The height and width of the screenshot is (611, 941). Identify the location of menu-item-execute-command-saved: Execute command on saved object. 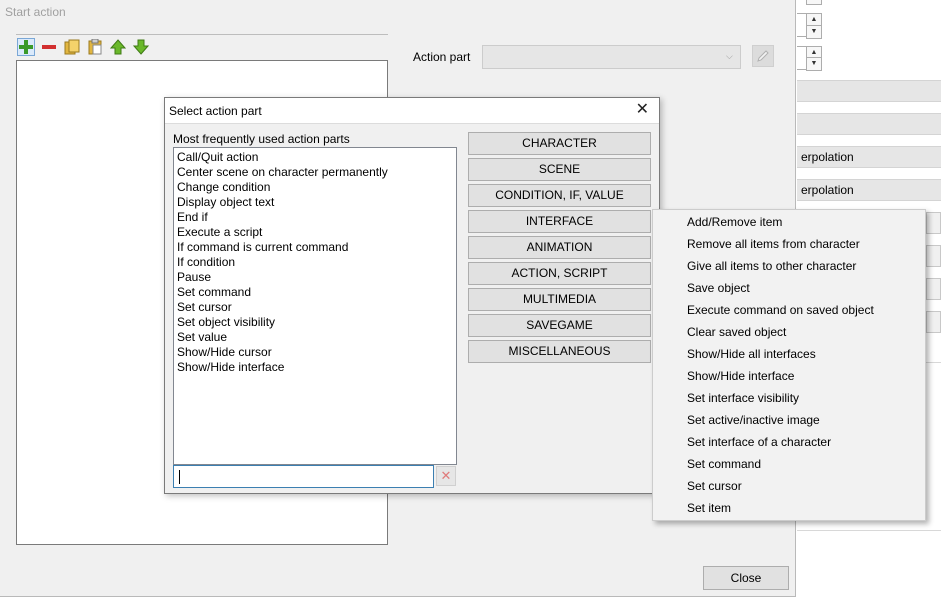
(780, 310).